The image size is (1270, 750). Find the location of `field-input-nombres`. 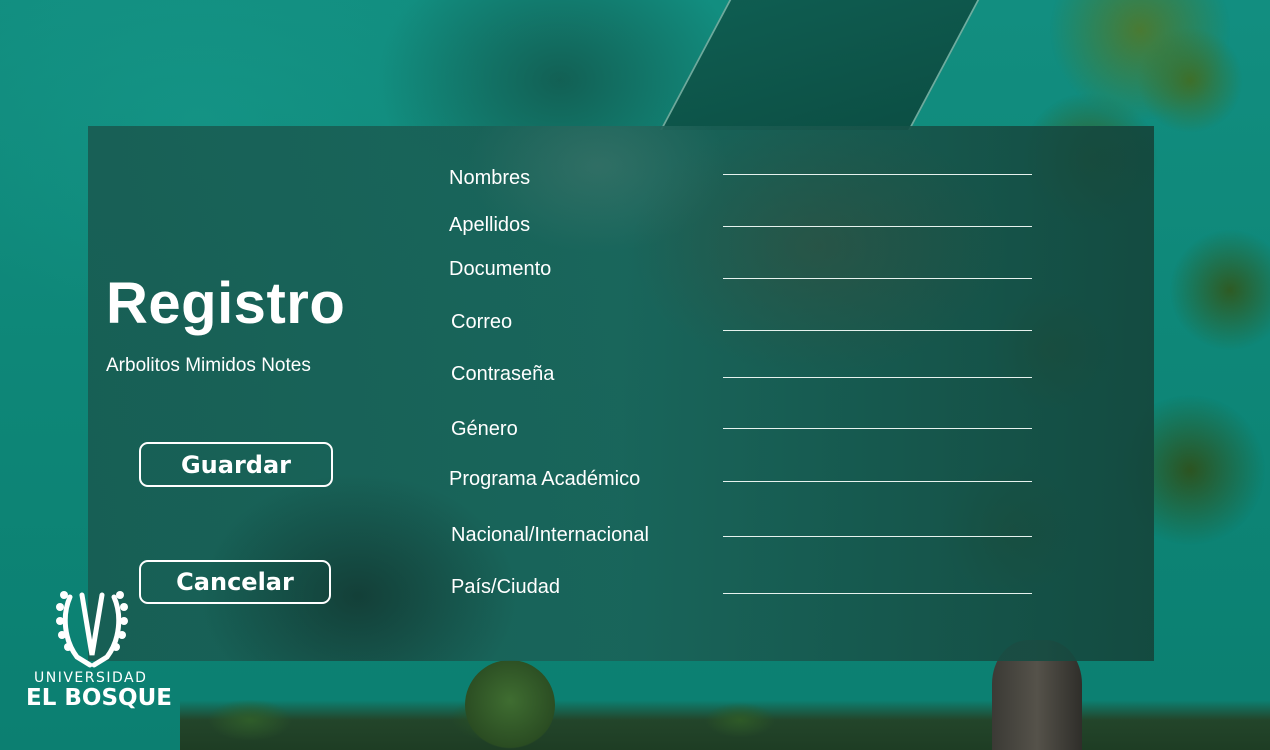

field-input-nombres is located at coordinates (877, 174).